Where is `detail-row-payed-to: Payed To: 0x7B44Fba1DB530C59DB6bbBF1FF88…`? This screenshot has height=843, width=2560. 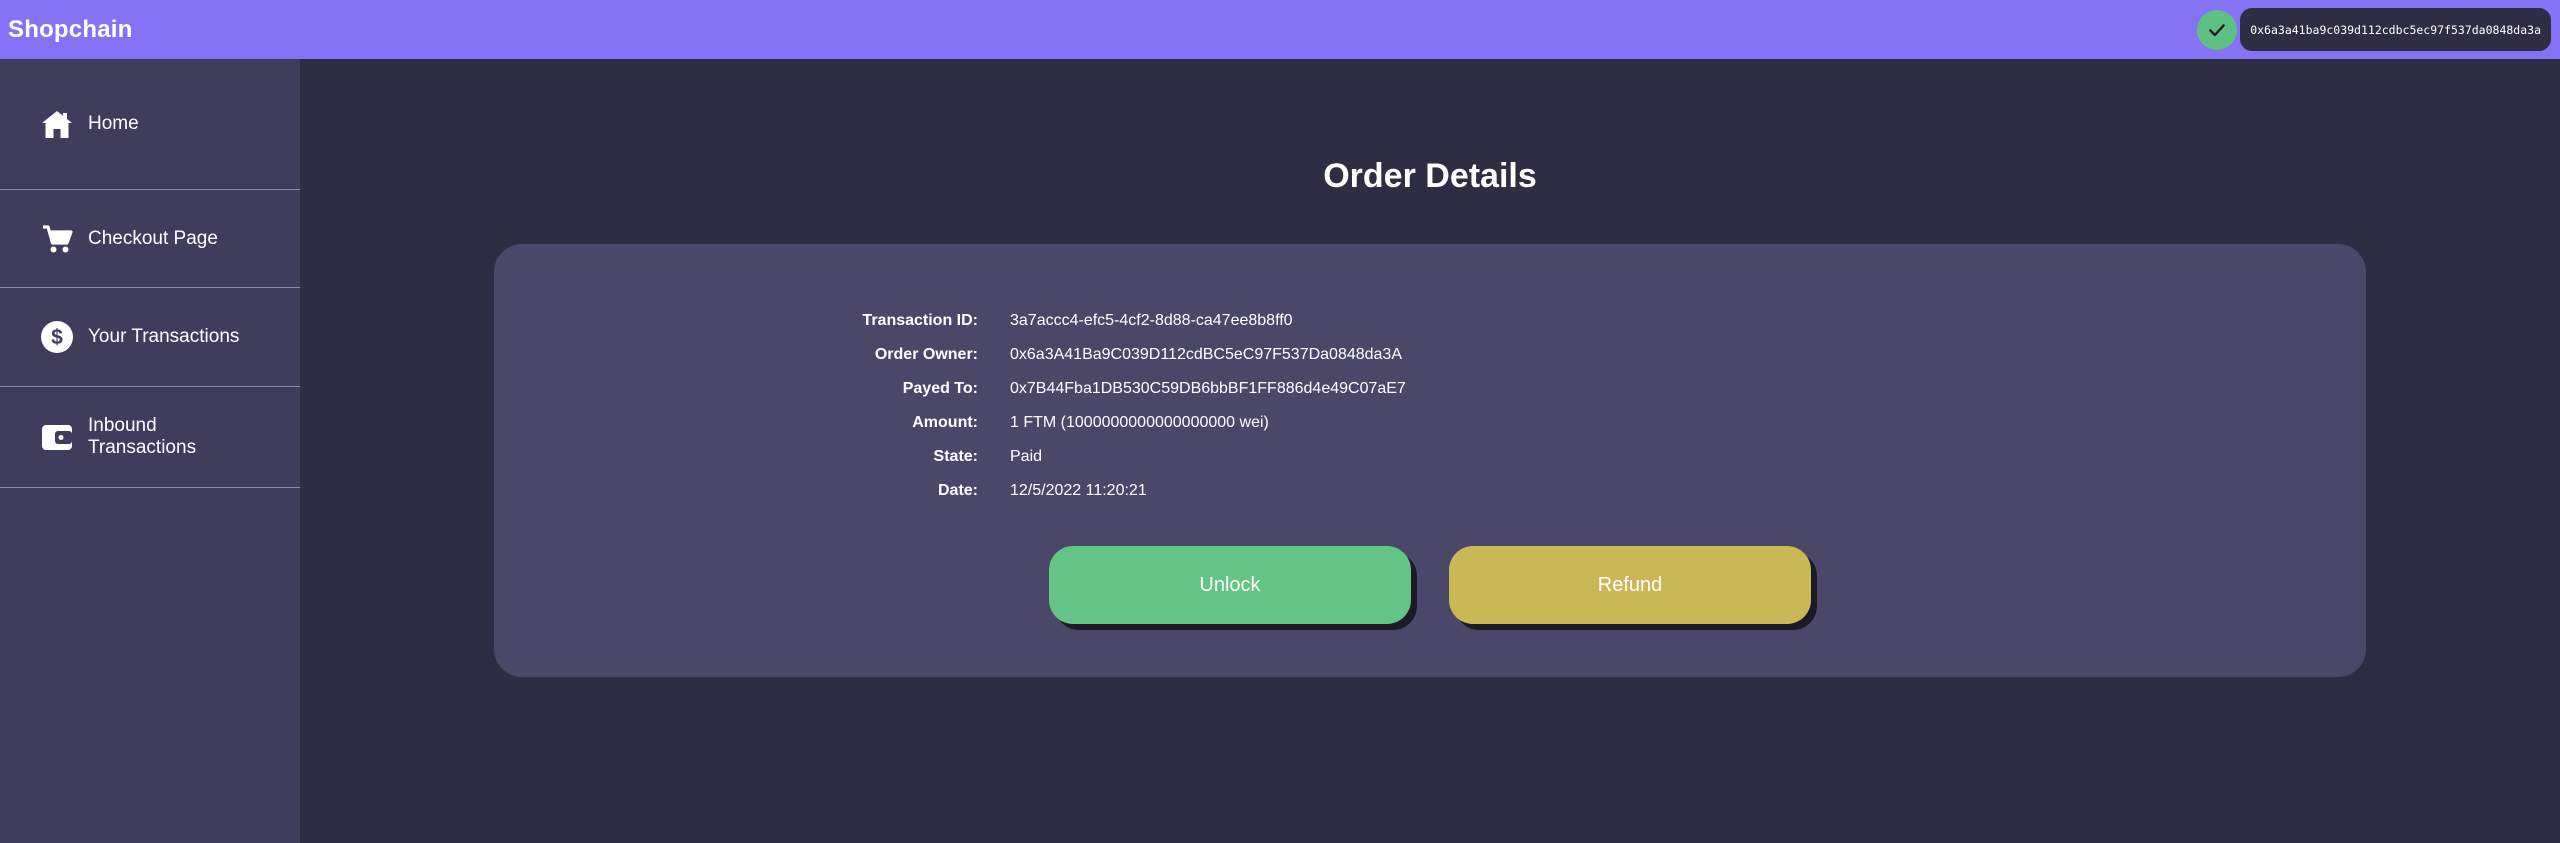 detail-row-payed-to: Payed To: 0x7B44Fba1DB530C59DB6bbBF1FF88… is located at coordinates (1430, 389).